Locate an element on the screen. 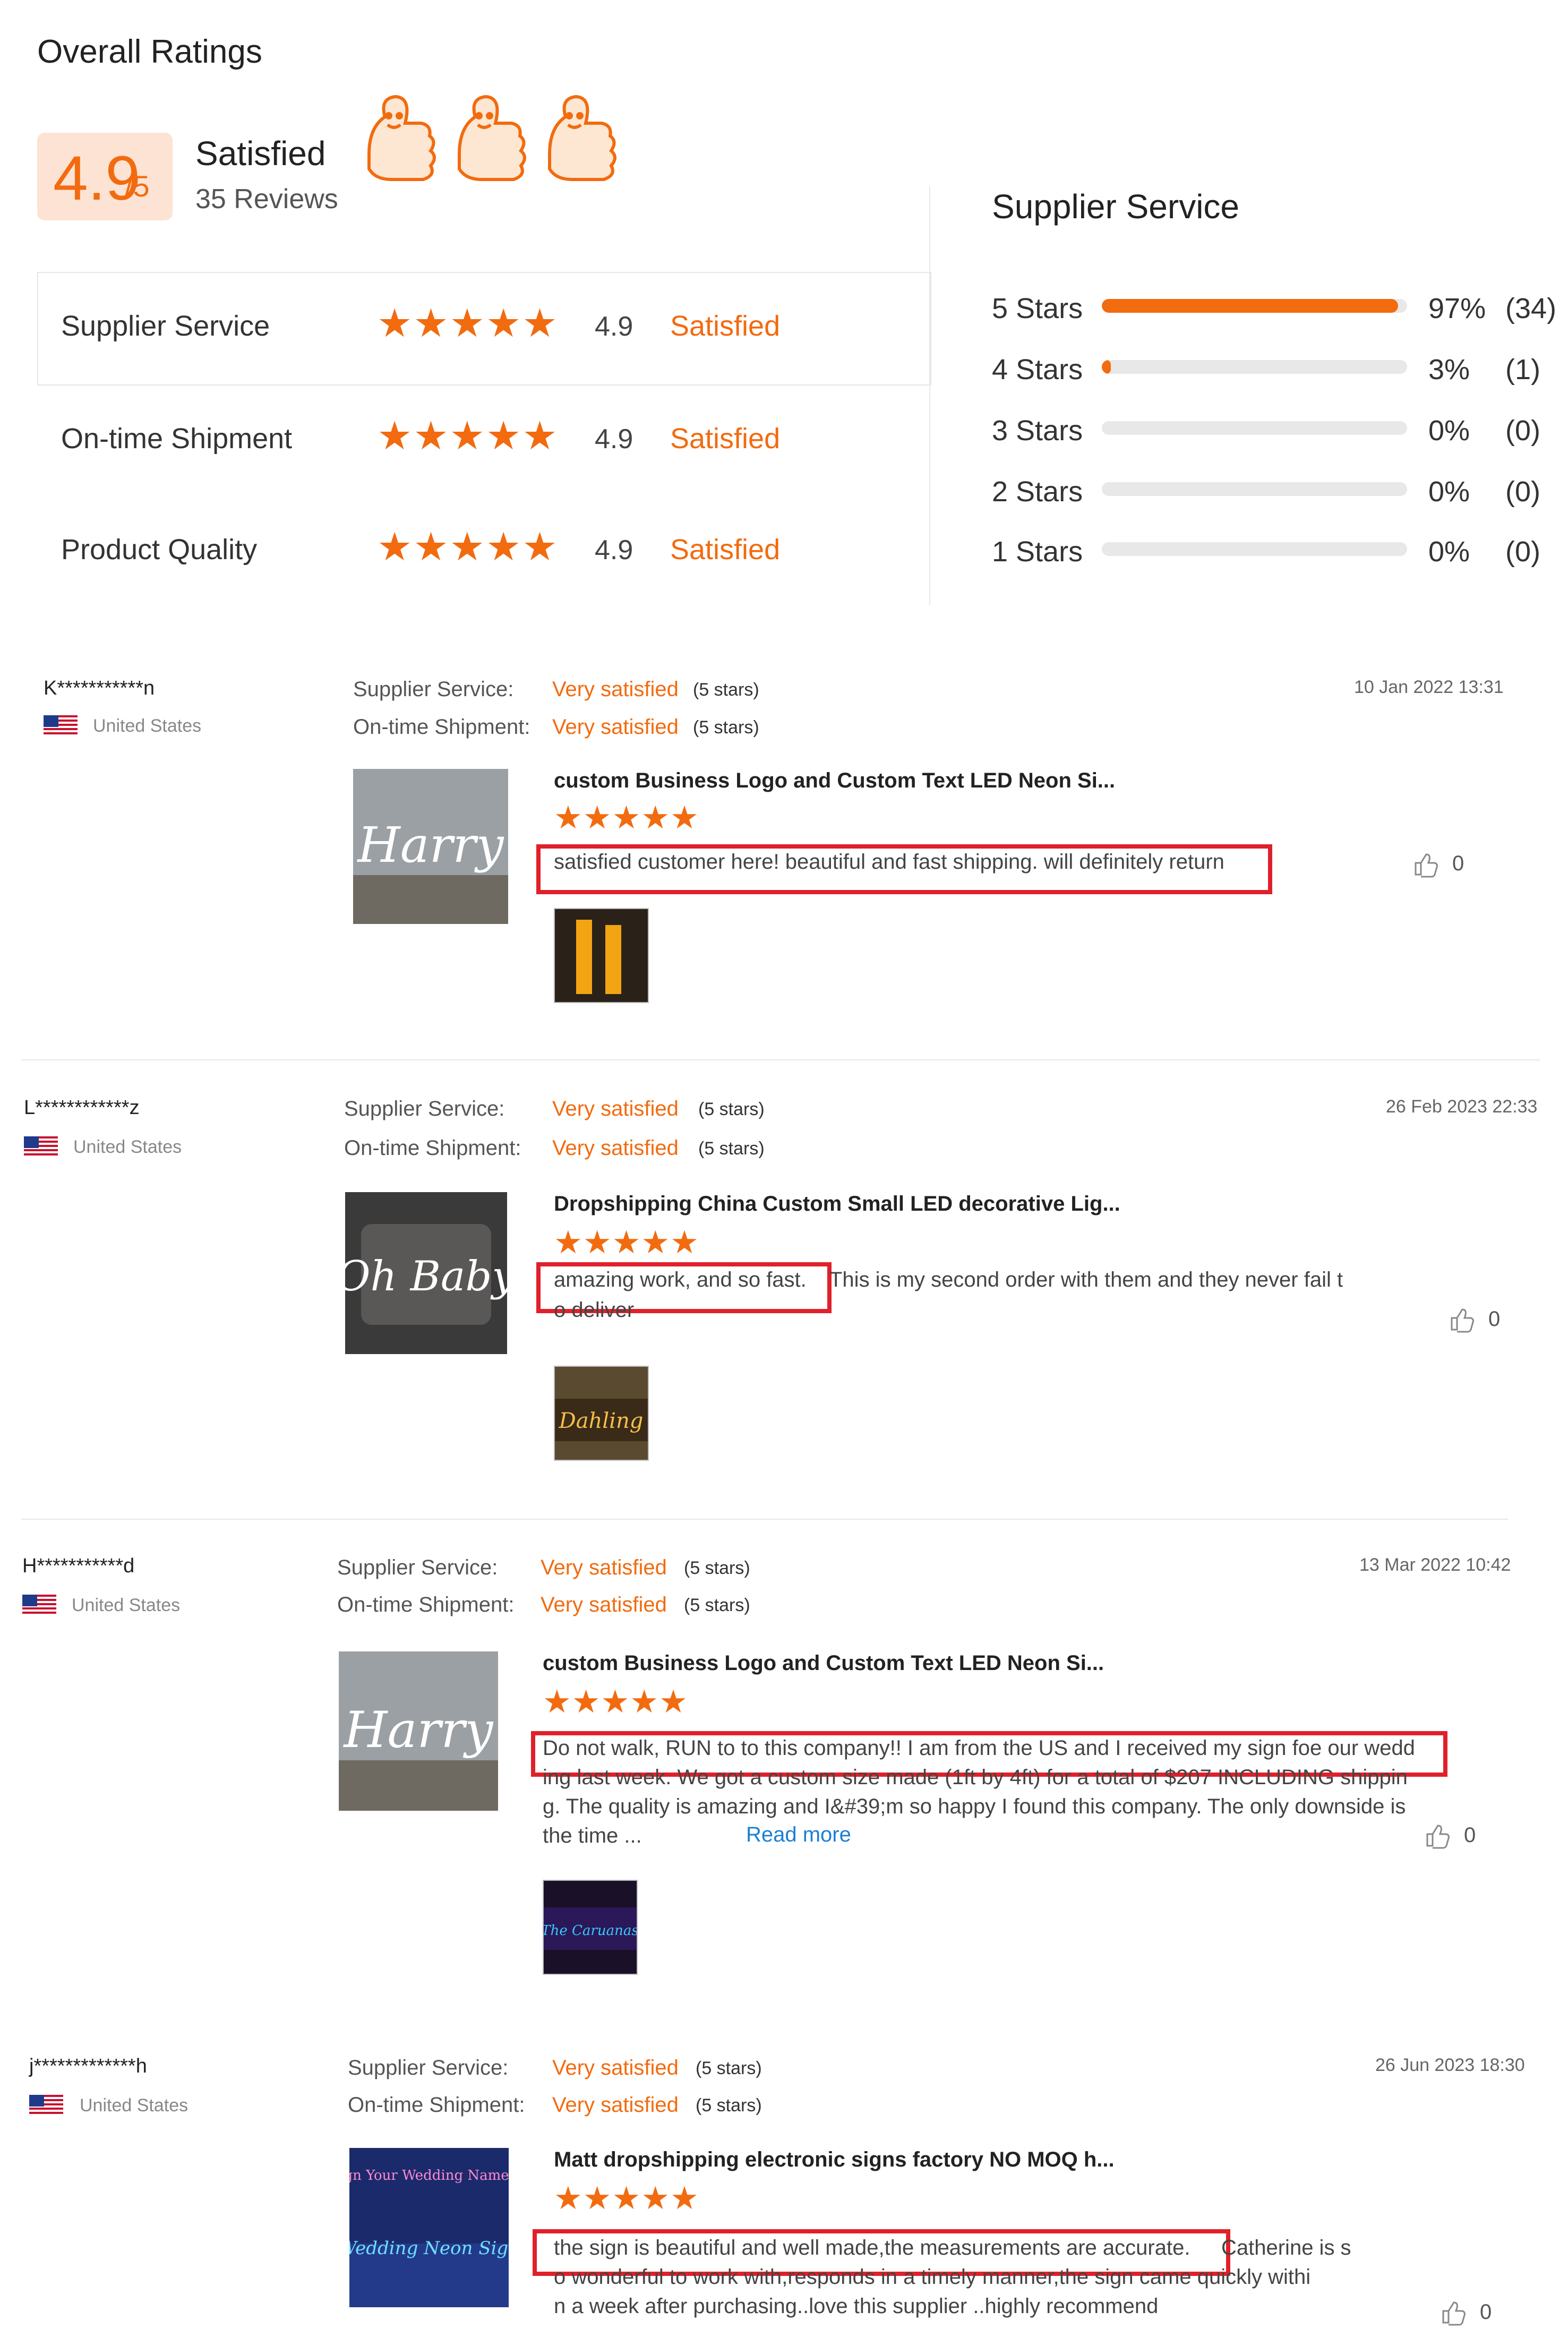 The width and height of the screenshot is (1568, 2346). thumbs-up-icons is located at coordinates (491, 138).